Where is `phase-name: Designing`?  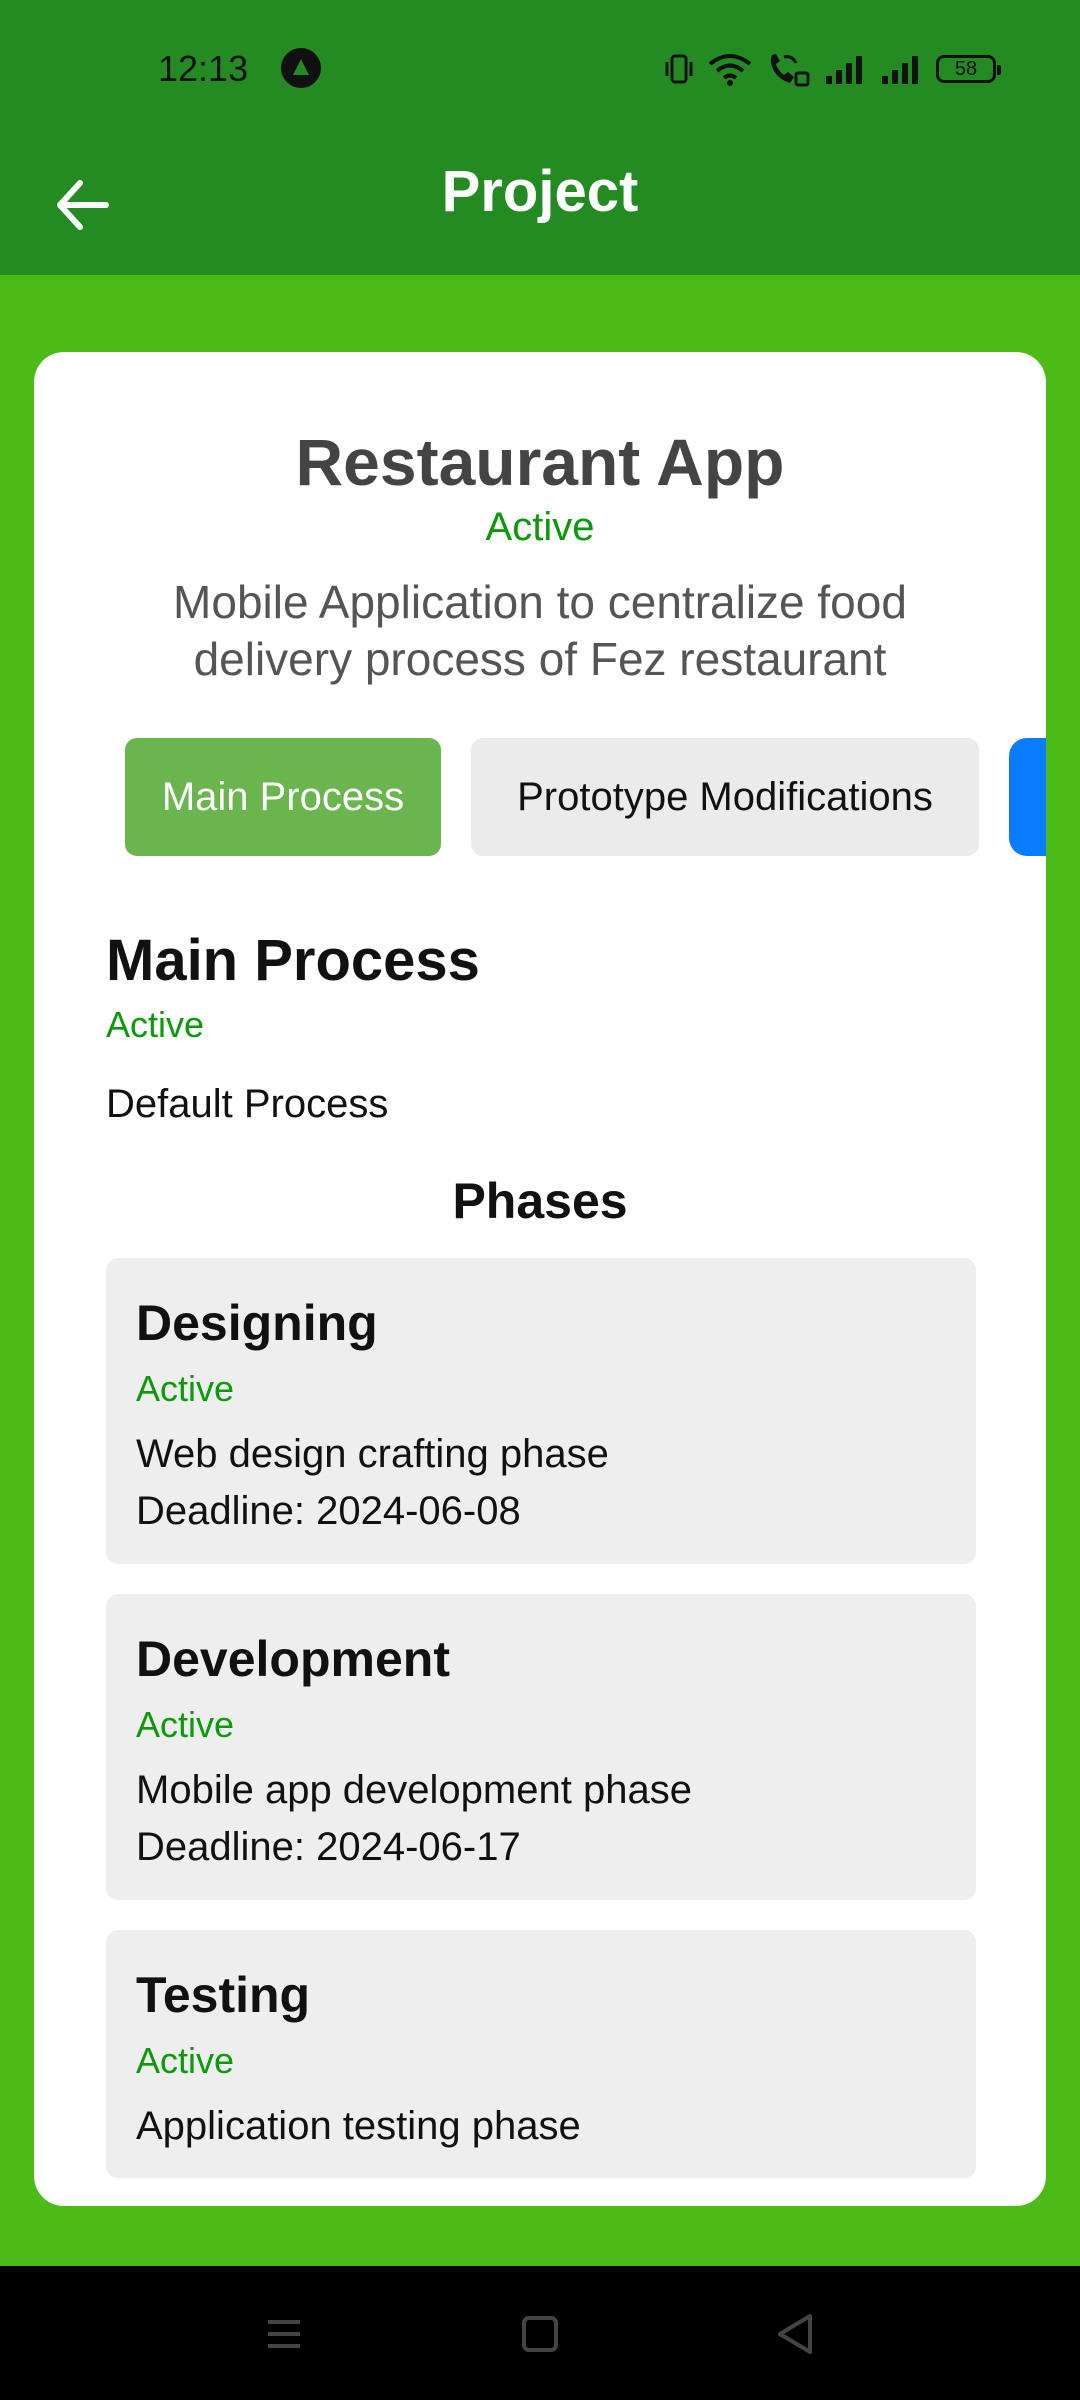 phase-name: Designing is located at coordinates (257, 1323).